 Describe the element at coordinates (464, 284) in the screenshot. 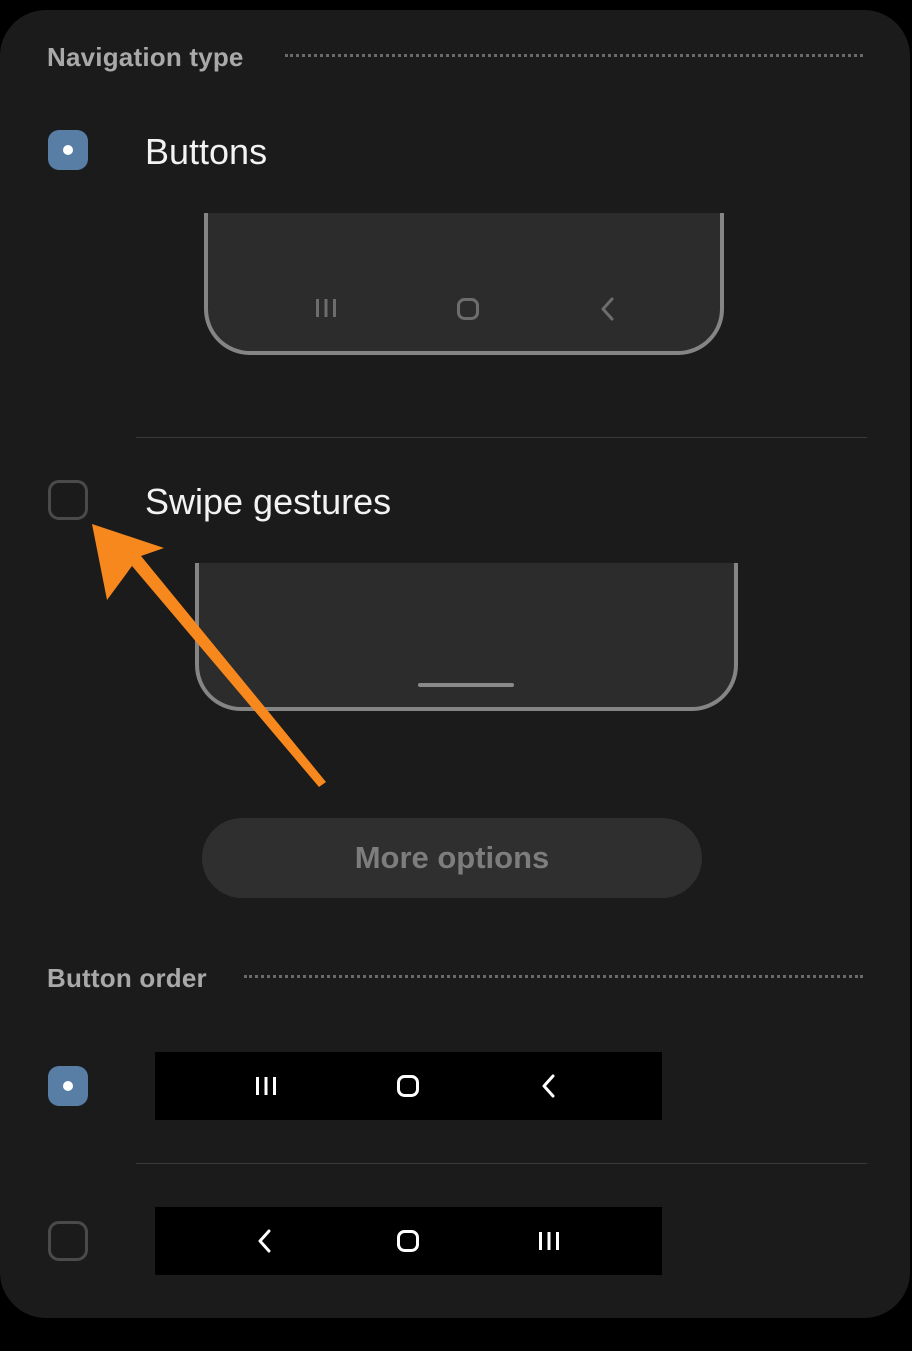

I see `buttons-preview` at that location.